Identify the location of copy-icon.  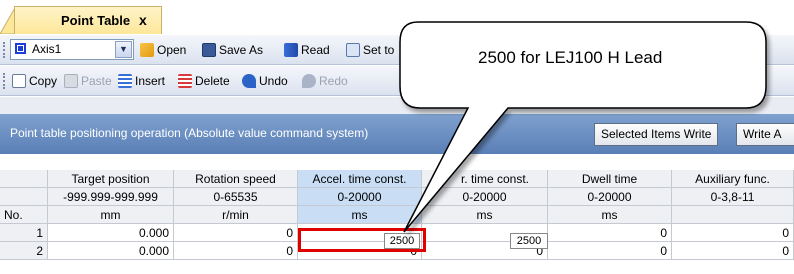
(19, 81).